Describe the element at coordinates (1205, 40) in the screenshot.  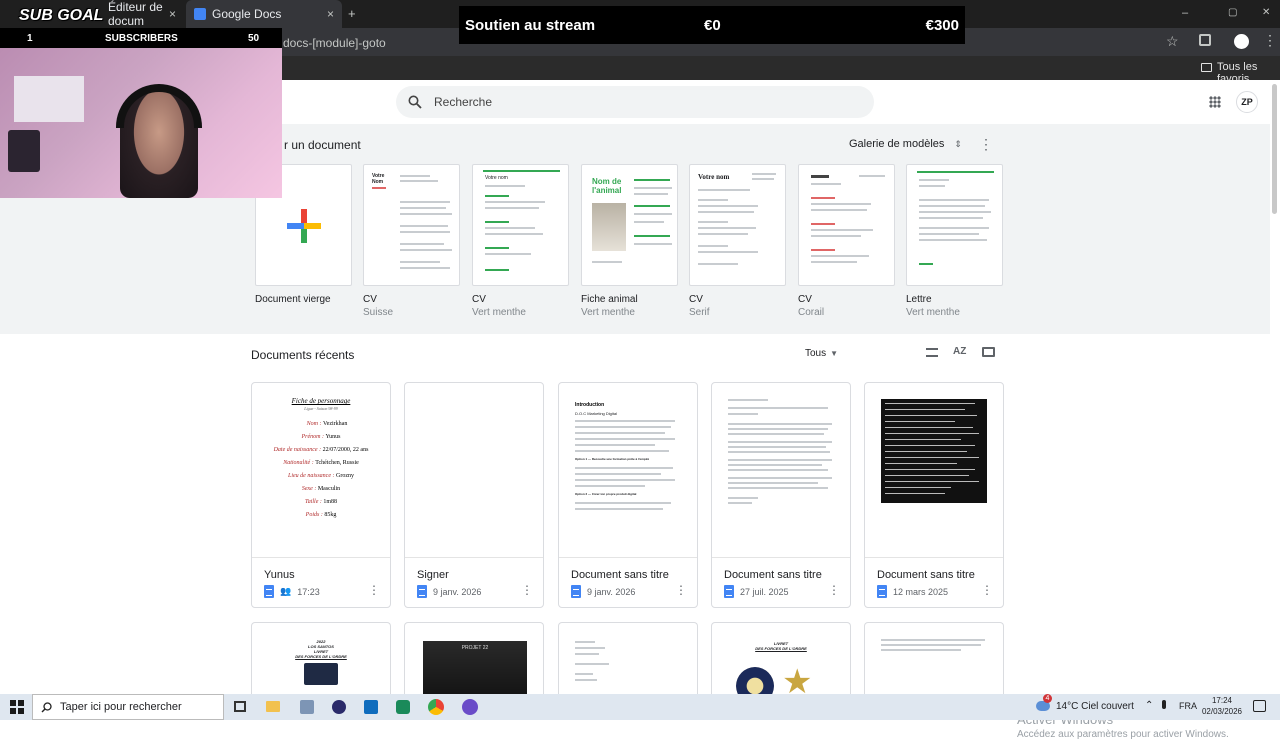
I see `extensions-icon` at that location.